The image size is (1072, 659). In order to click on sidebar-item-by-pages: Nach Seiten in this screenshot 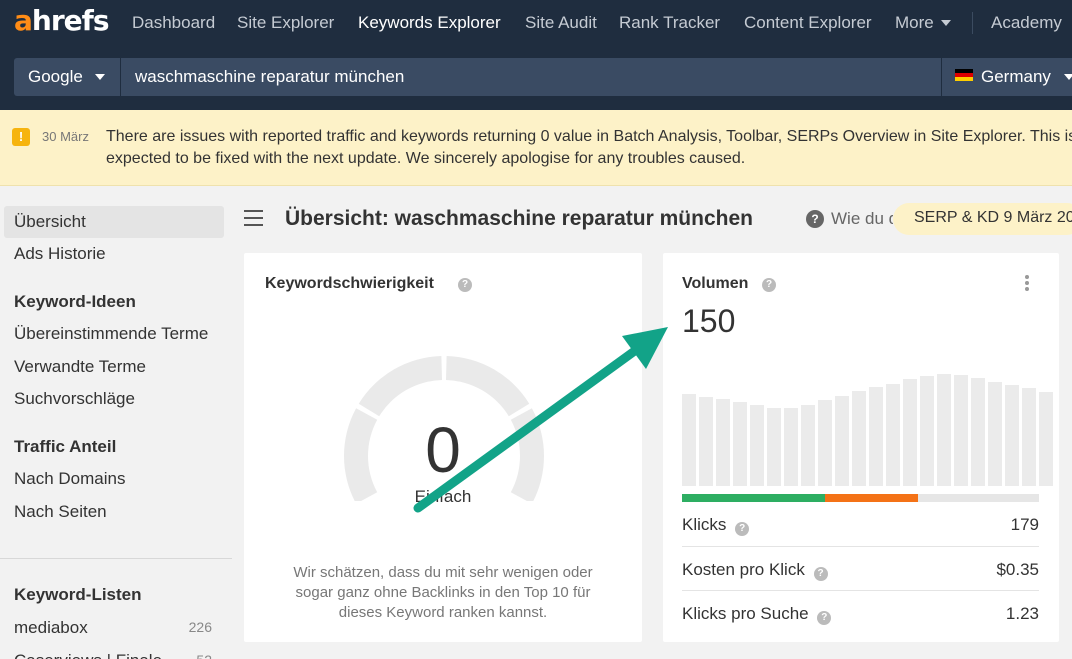, I will do `click(114, 512)`.